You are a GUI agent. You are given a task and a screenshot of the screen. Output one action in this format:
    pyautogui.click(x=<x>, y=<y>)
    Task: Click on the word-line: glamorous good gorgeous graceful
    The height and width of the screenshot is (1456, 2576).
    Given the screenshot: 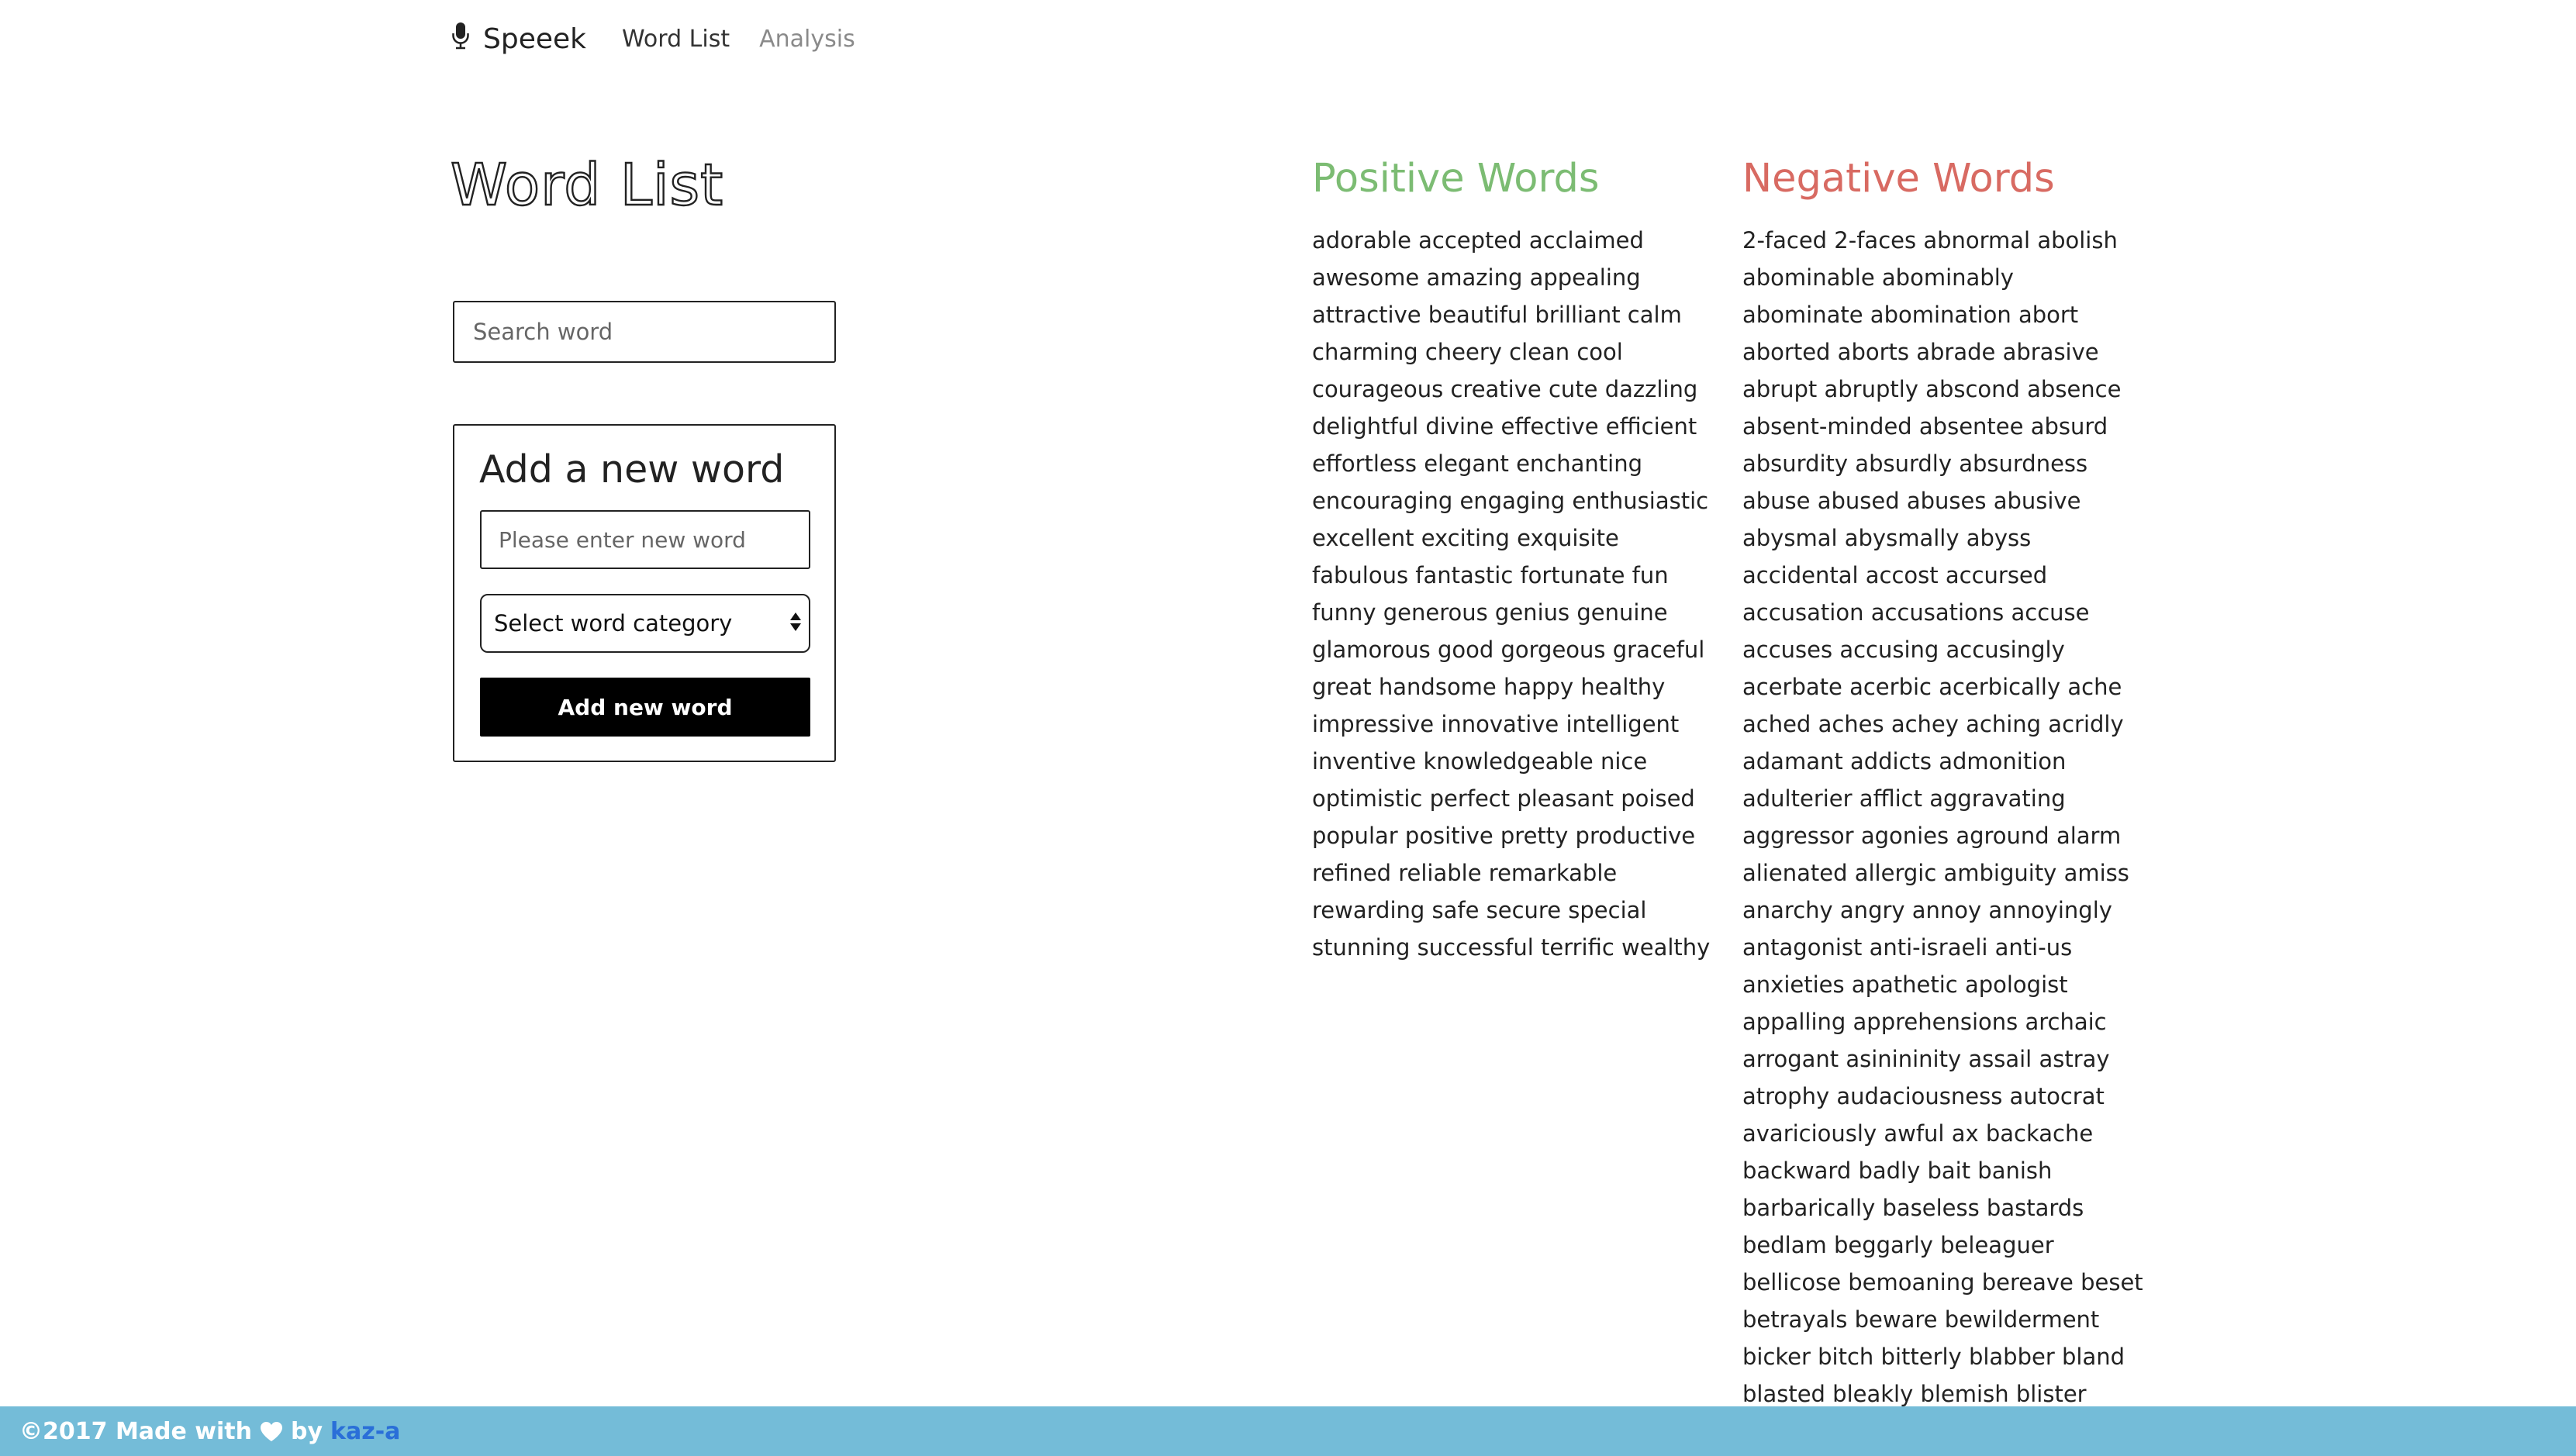 What is the action you would take?
    pyautogui.click(x=1508, y=650)
    